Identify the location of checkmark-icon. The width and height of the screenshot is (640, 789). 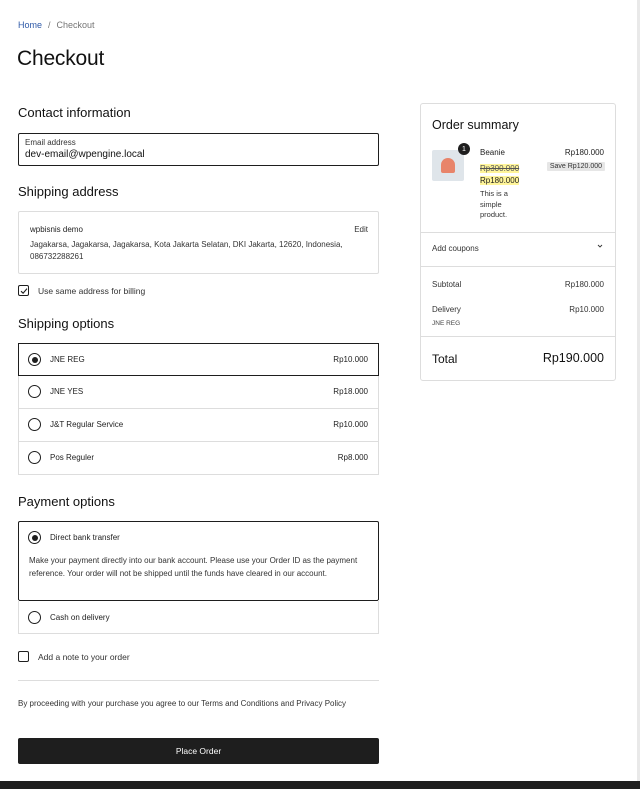
(23, 290).